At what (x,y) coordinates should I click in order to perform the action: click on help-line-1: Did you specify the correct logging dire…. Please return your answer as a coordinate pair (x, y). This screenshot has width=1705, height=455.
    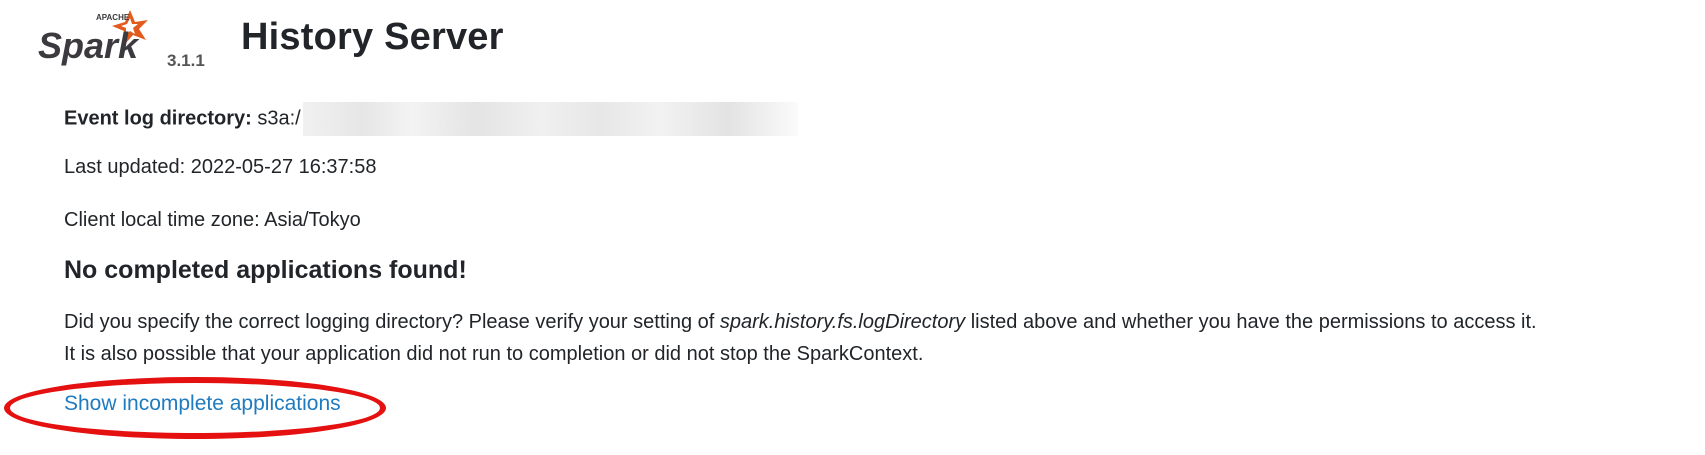
    Looking at the image, I should click on (800, 322).